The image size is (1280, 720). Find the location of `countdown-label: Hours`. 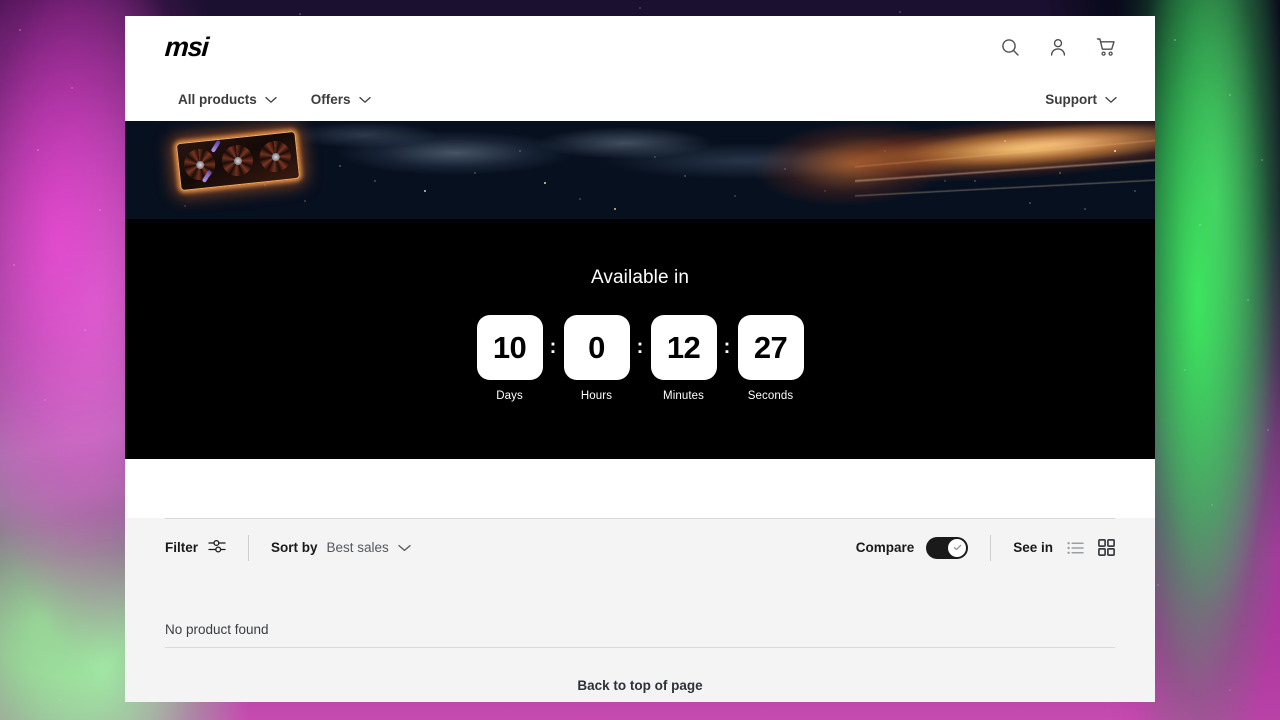

countdown-label: Hours is located at coordinates (596, 396).